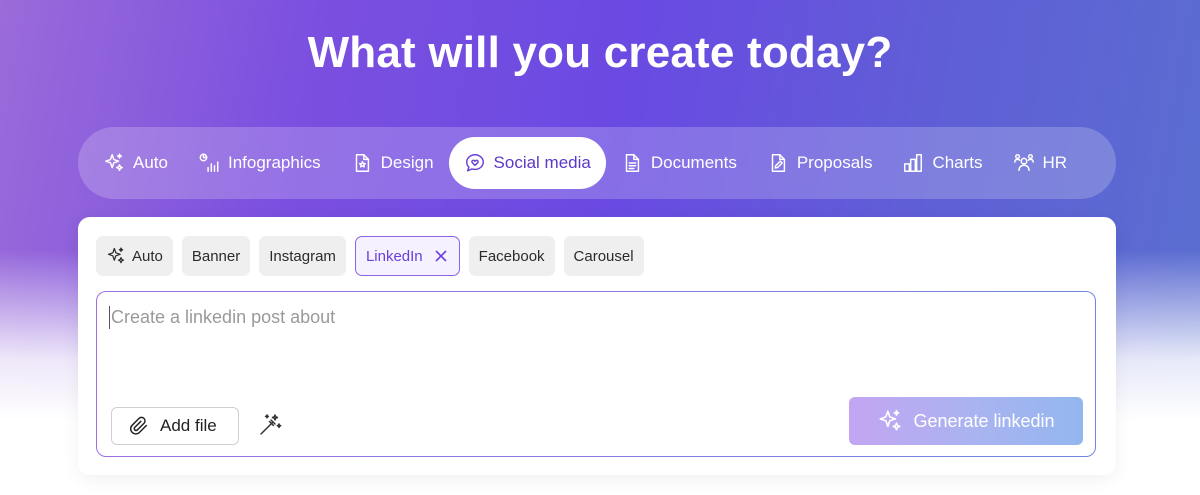 This screenshot has width=1200, height=495. What do you see at coordinates (138, 425) in the screenshot?
I see `paperclip-icon` at bounding box center [138, 425].